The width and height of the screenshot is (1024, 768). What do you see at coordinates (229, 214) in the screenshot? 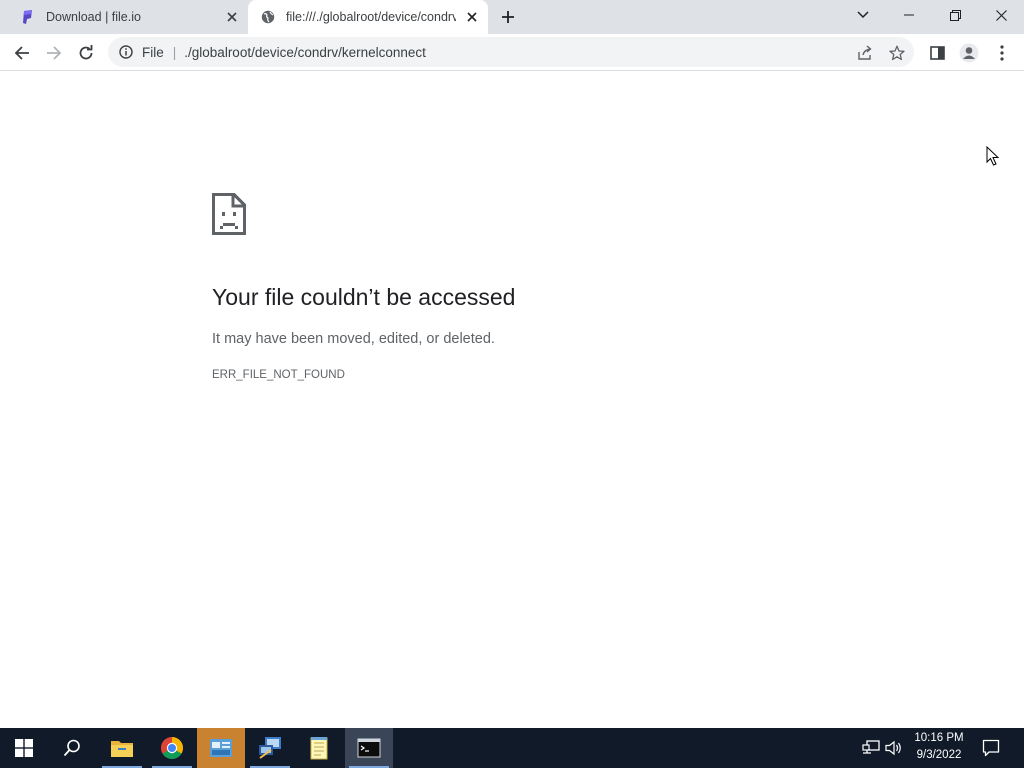
I see `sad-file-icon` at bounding box center [229, 214].